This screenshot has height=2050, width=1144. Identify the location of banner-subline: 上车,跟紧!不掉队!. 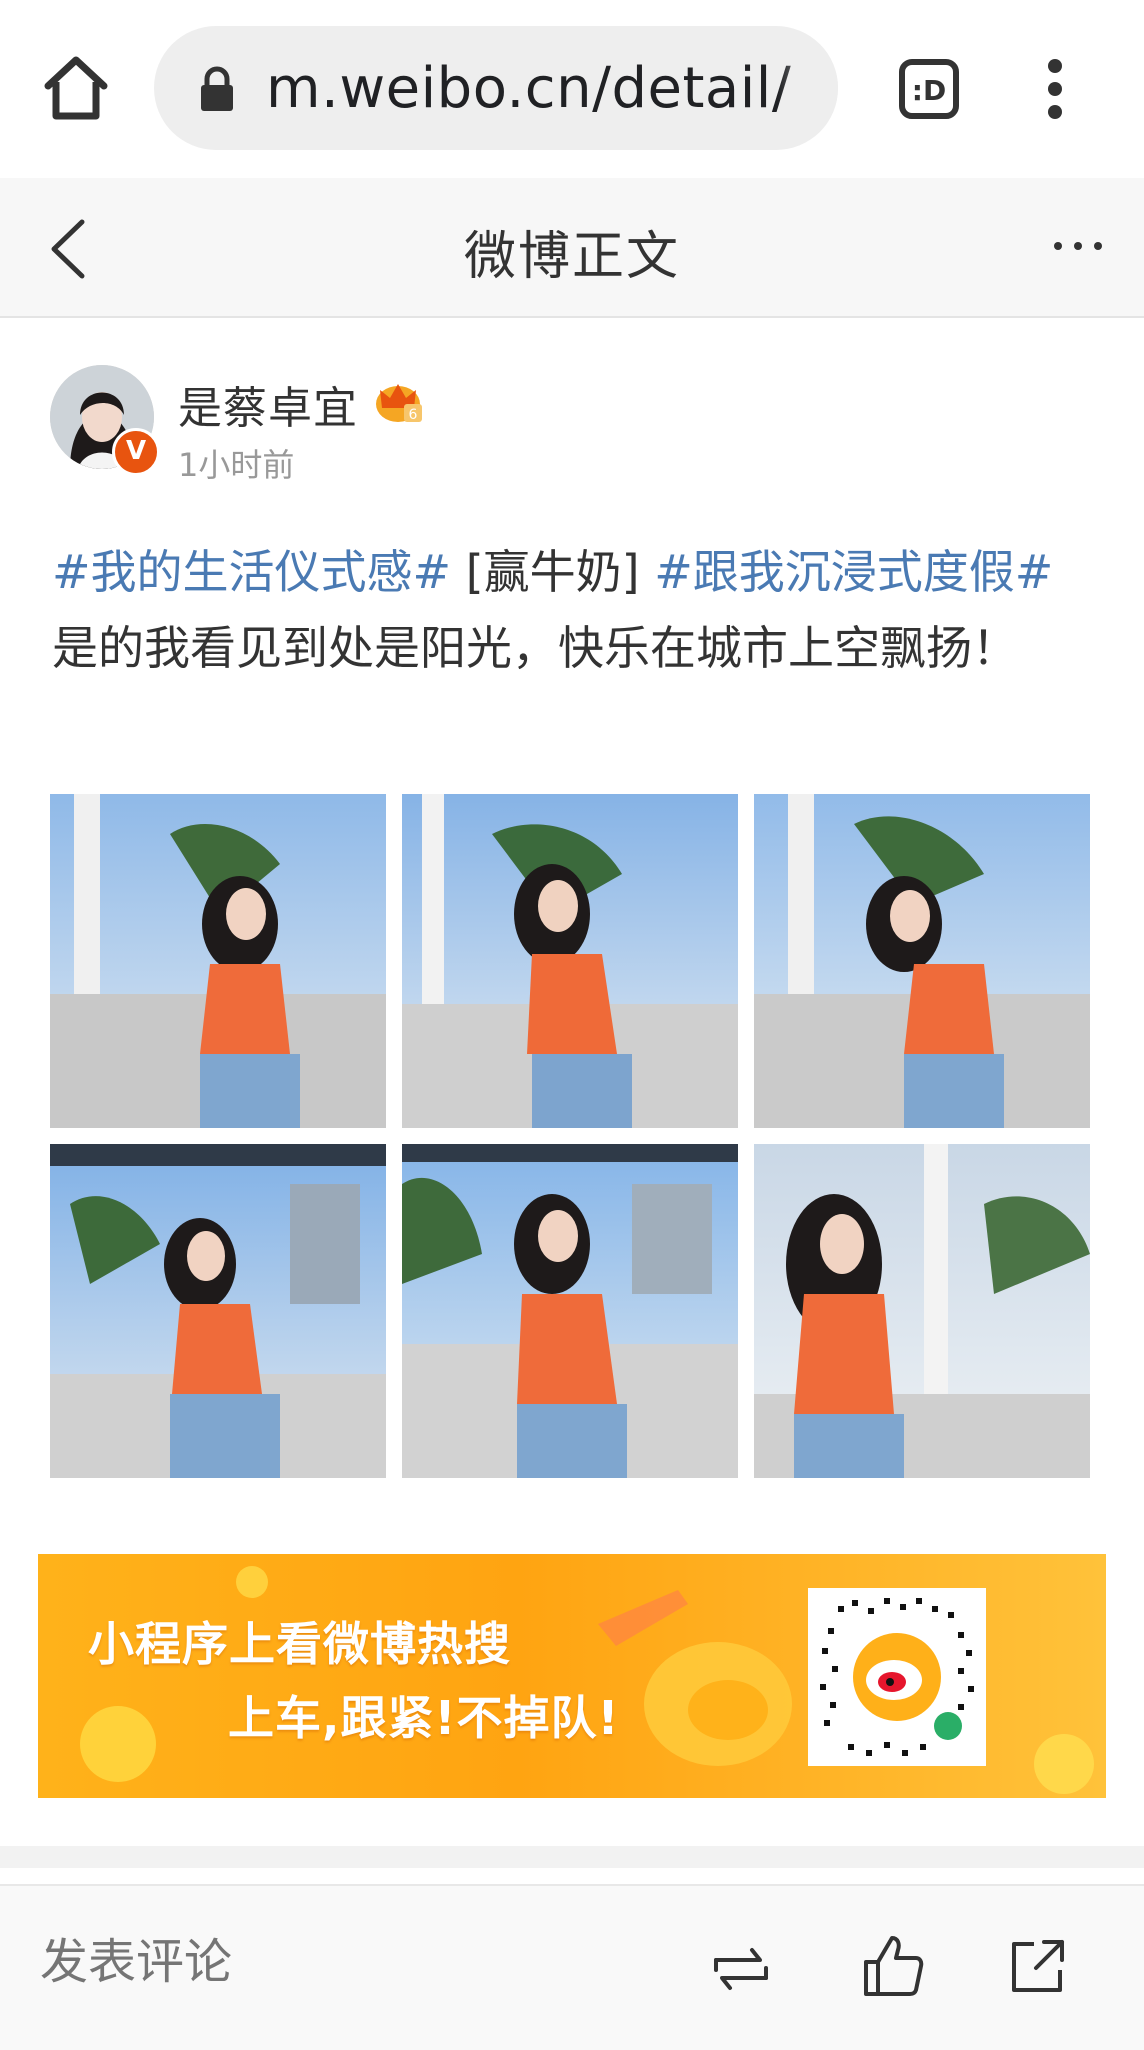
(424, 1718).